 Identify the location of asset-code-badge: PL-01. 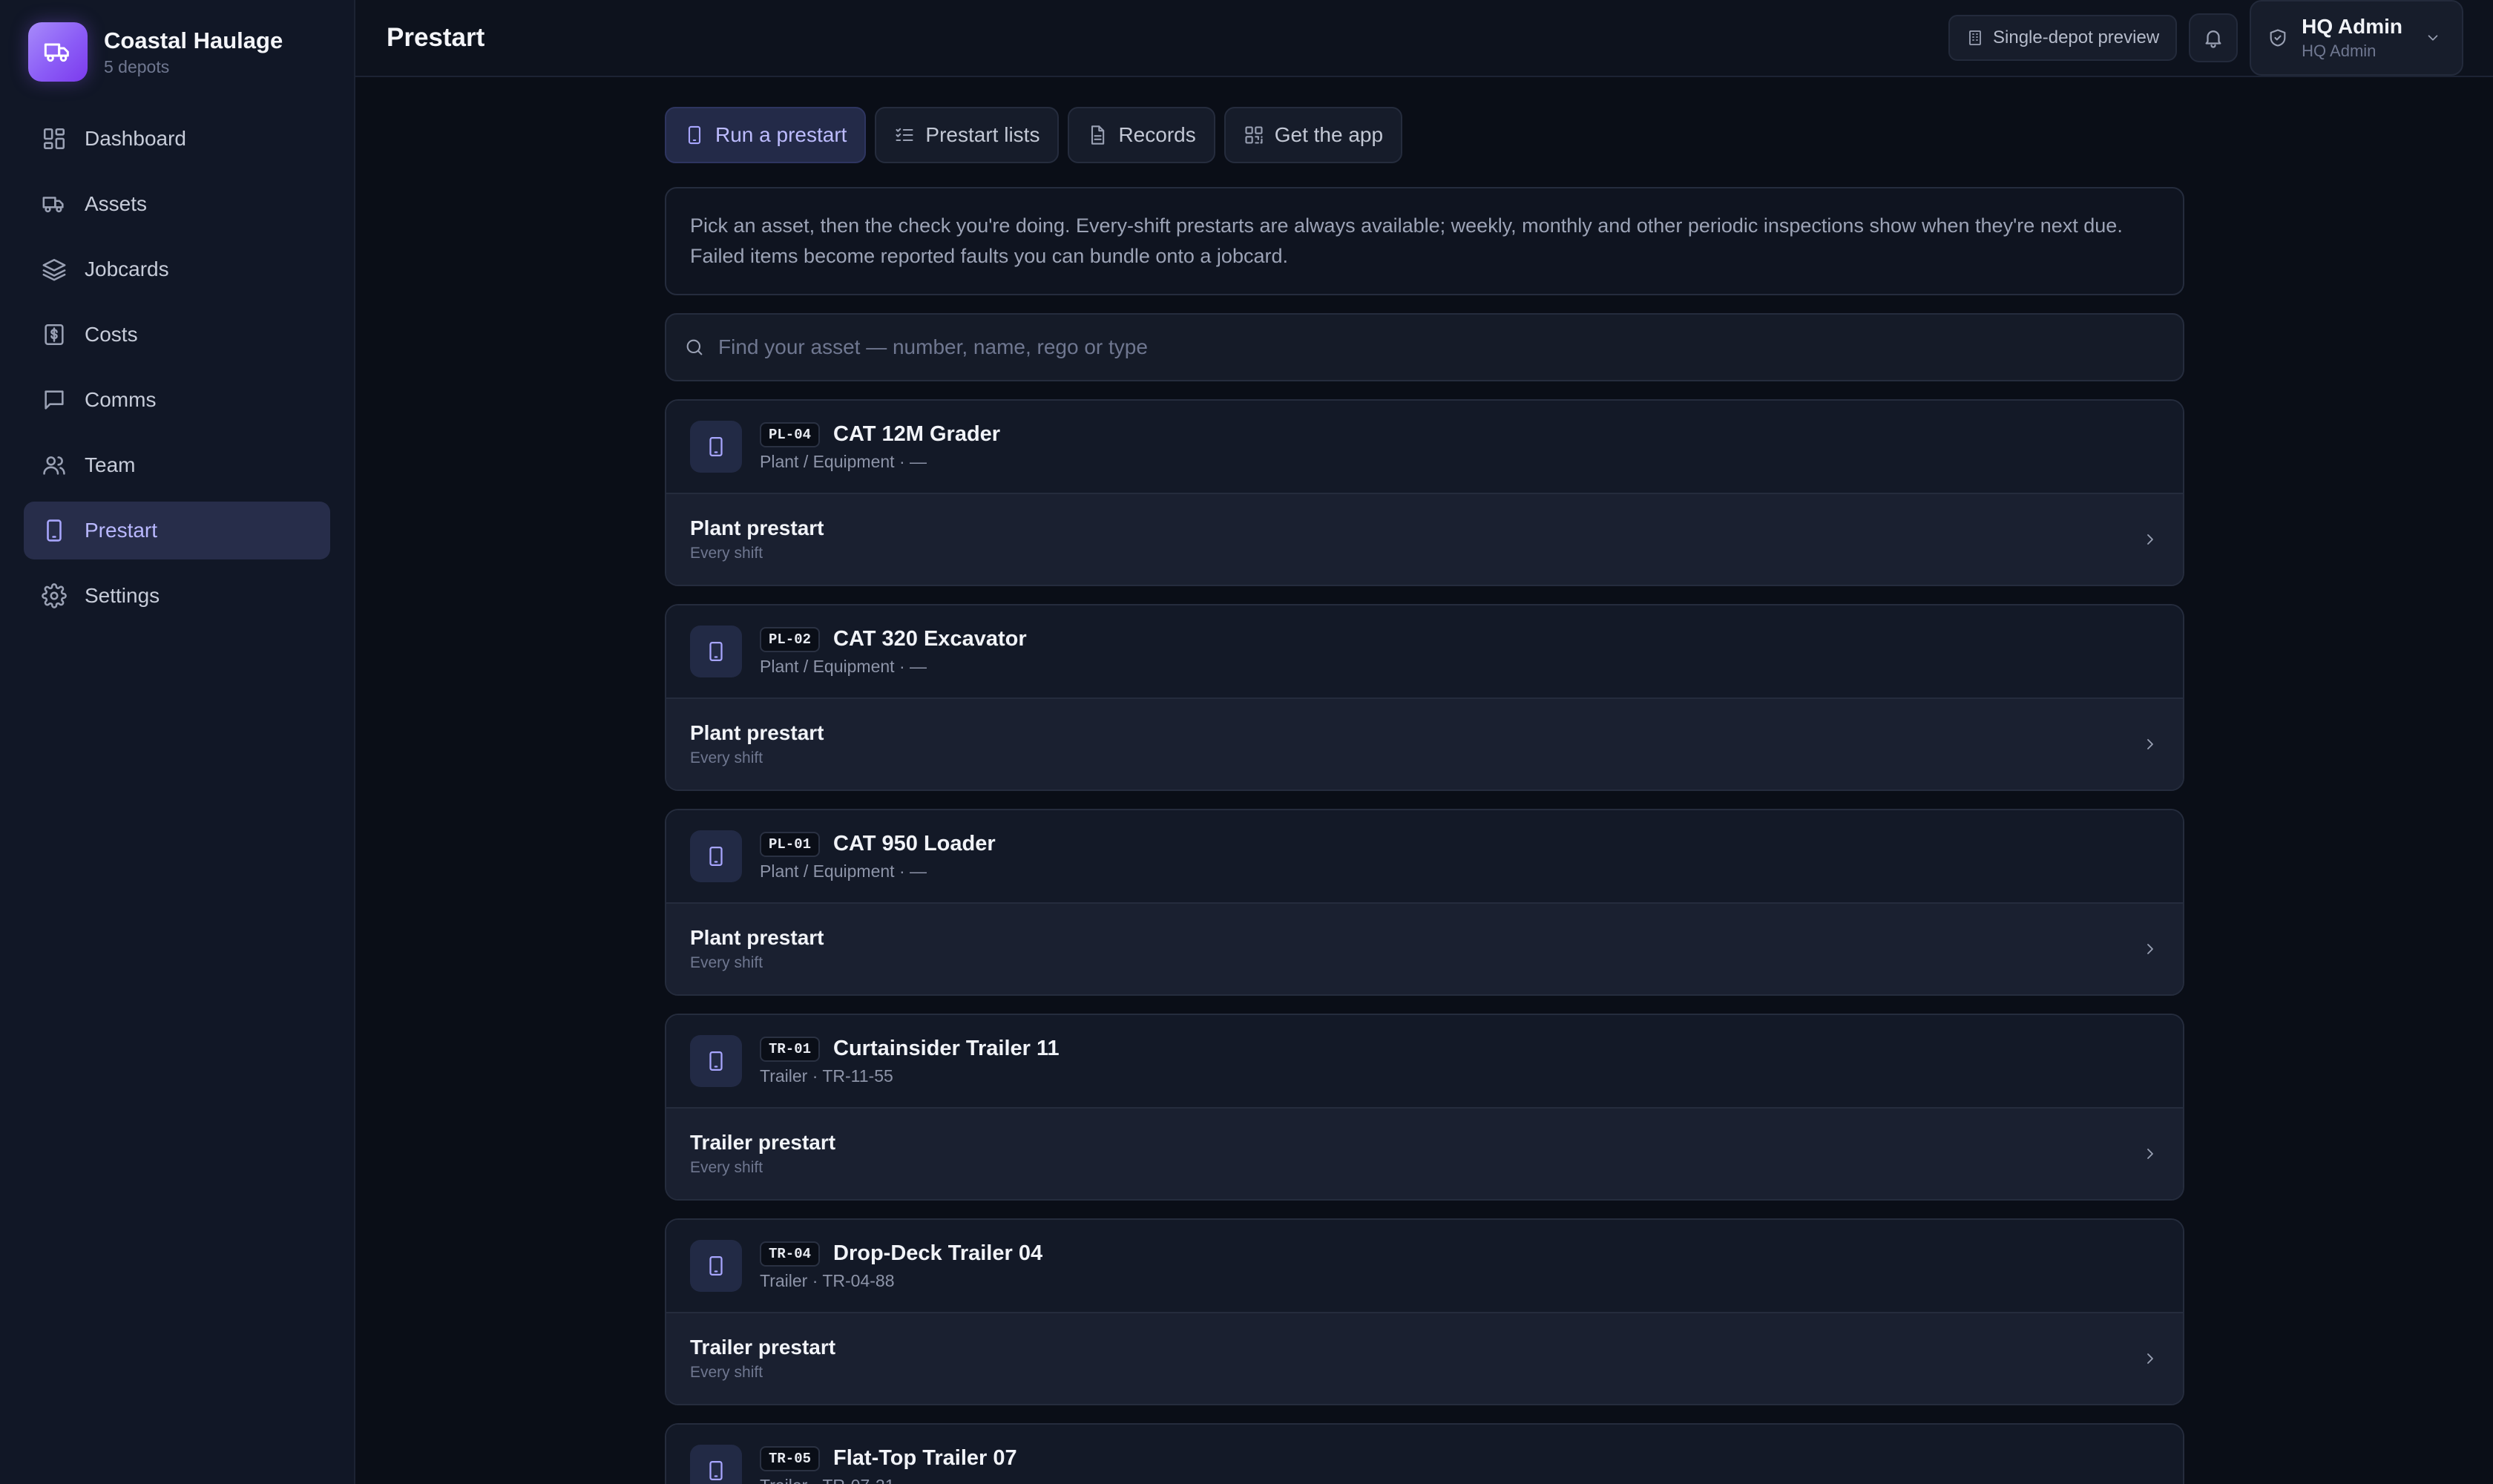
(790, 844).